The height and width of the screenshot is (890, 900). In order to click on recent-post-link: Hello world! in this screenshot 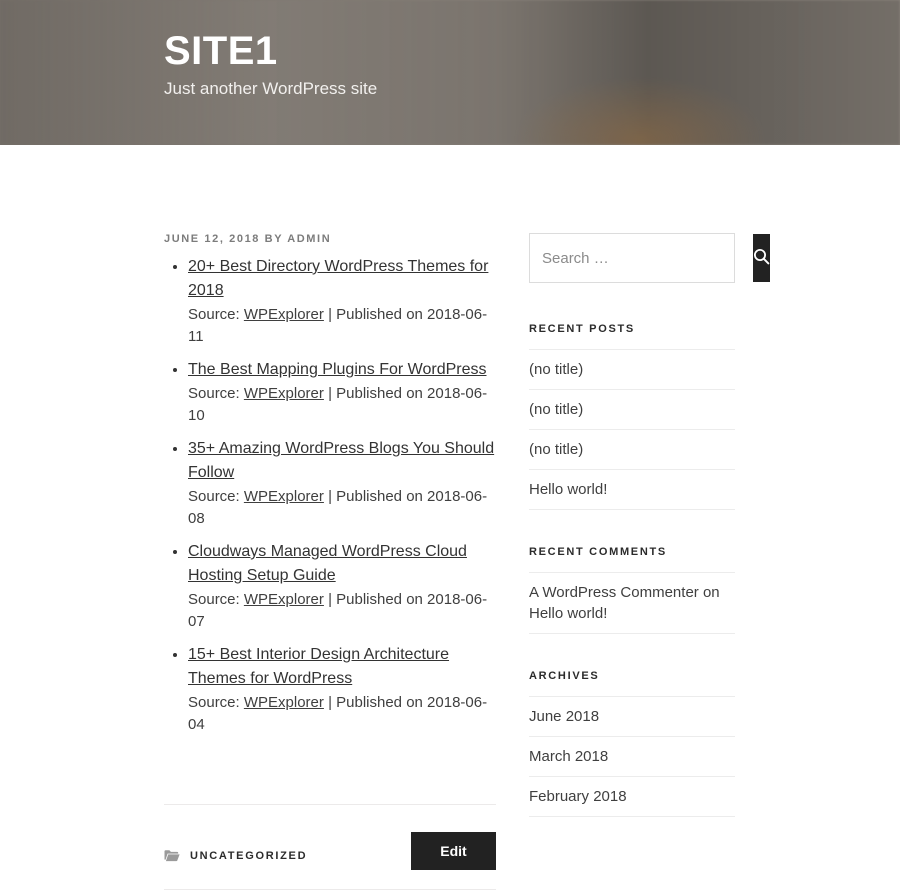, I will do `click(568, 489)`.